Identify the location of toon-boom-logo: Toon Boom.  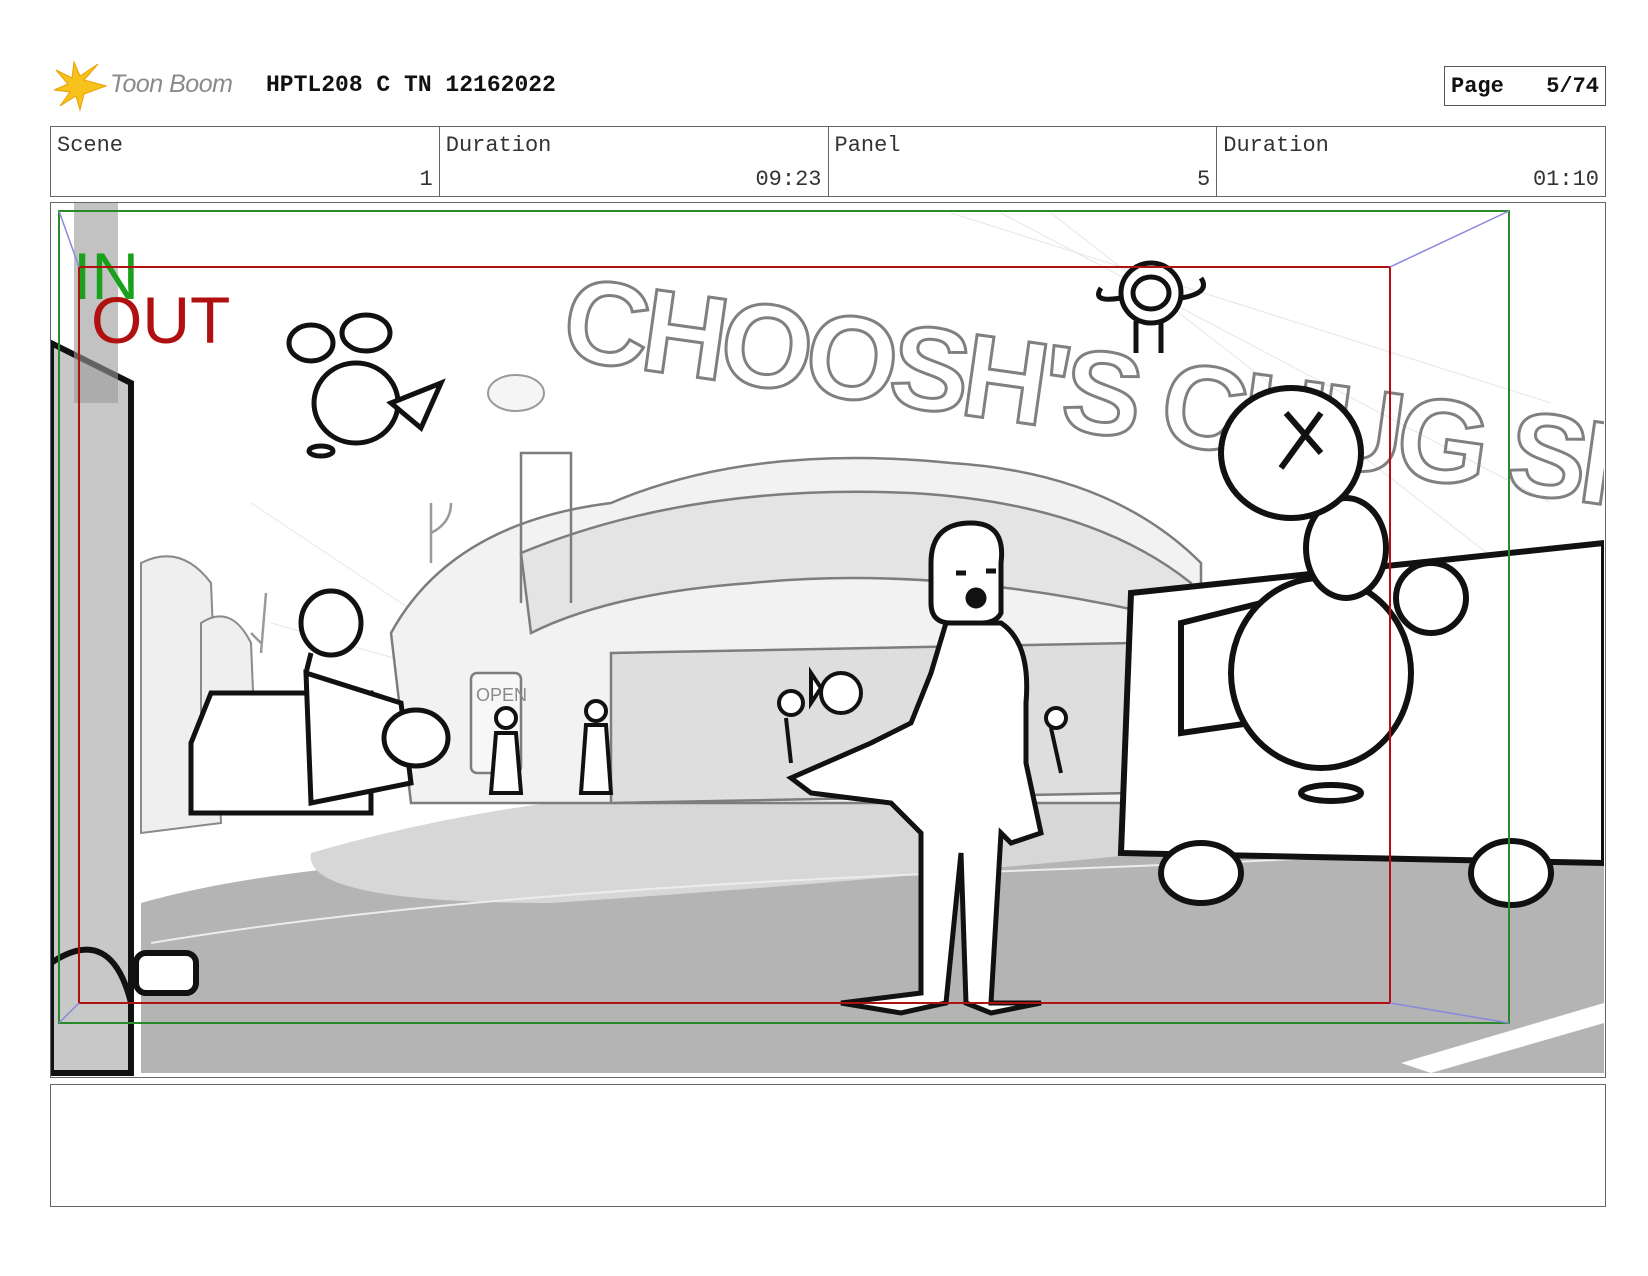
(149, 86).